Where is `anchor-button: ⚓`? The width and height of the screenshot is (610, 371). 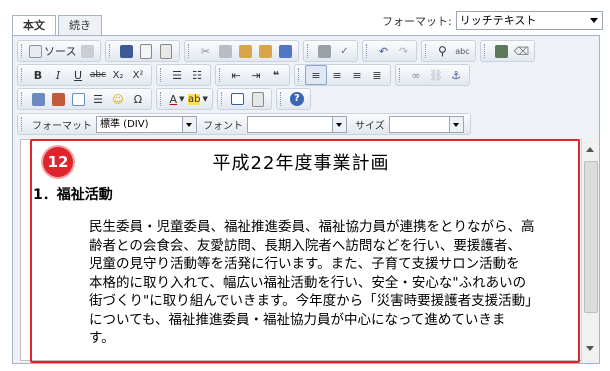 anchor-button: ⚓ is located at coordinates (456, 75).